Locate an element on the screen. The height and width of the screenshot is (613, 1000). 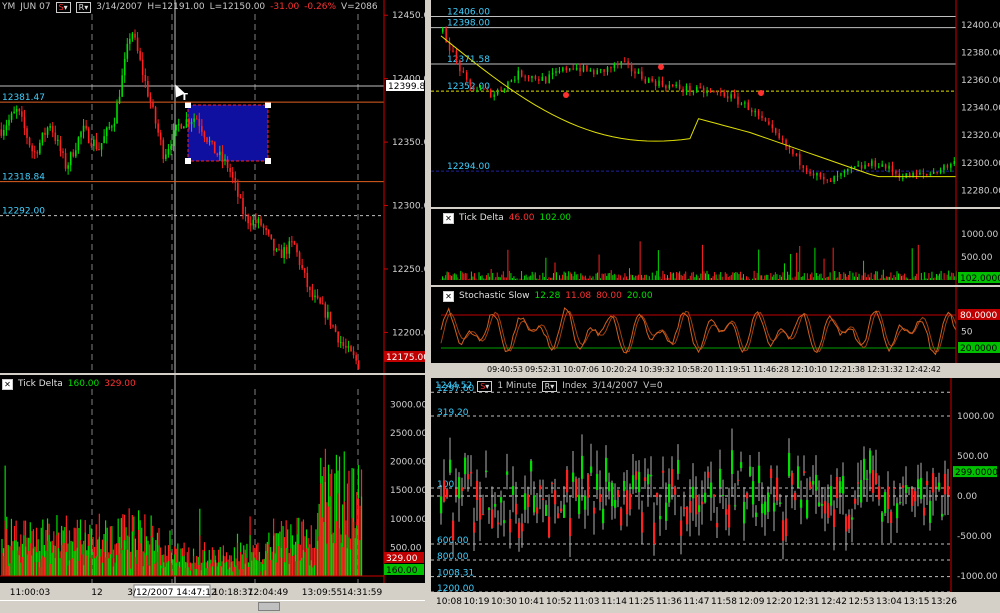
indicator-value-2: 102.00 is located at coordinates (555, 218).